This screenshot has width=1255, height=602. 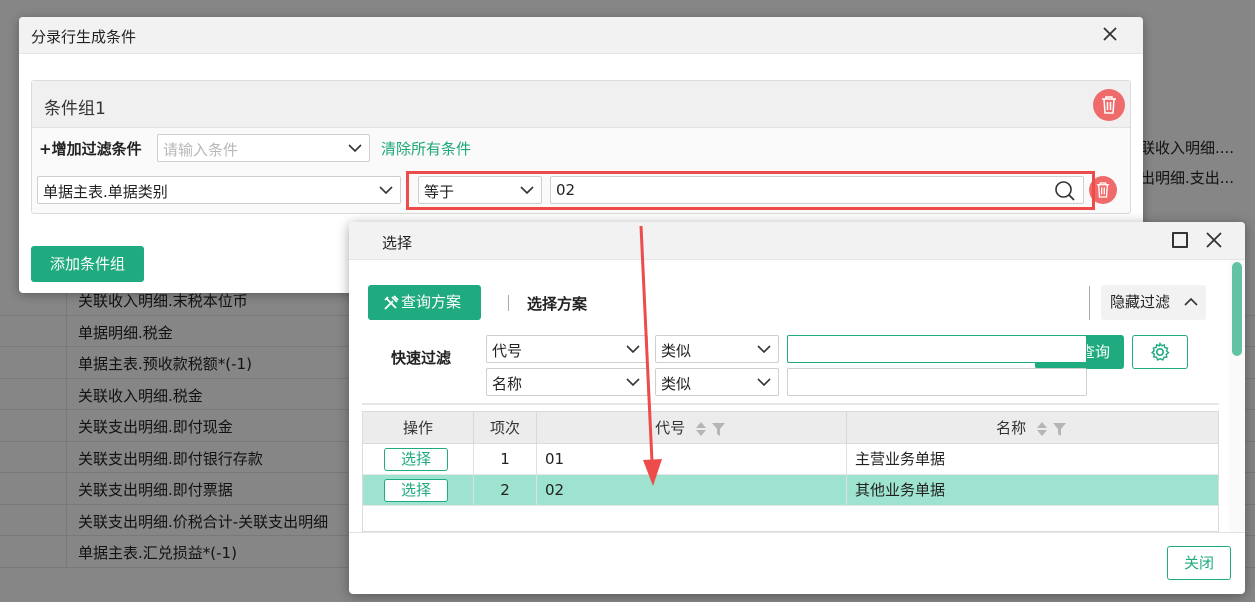 What do you see at coordinates (1199, 563) in the screenshot?
I see `close-button: 关闭` at bounding box center [1199, 563].